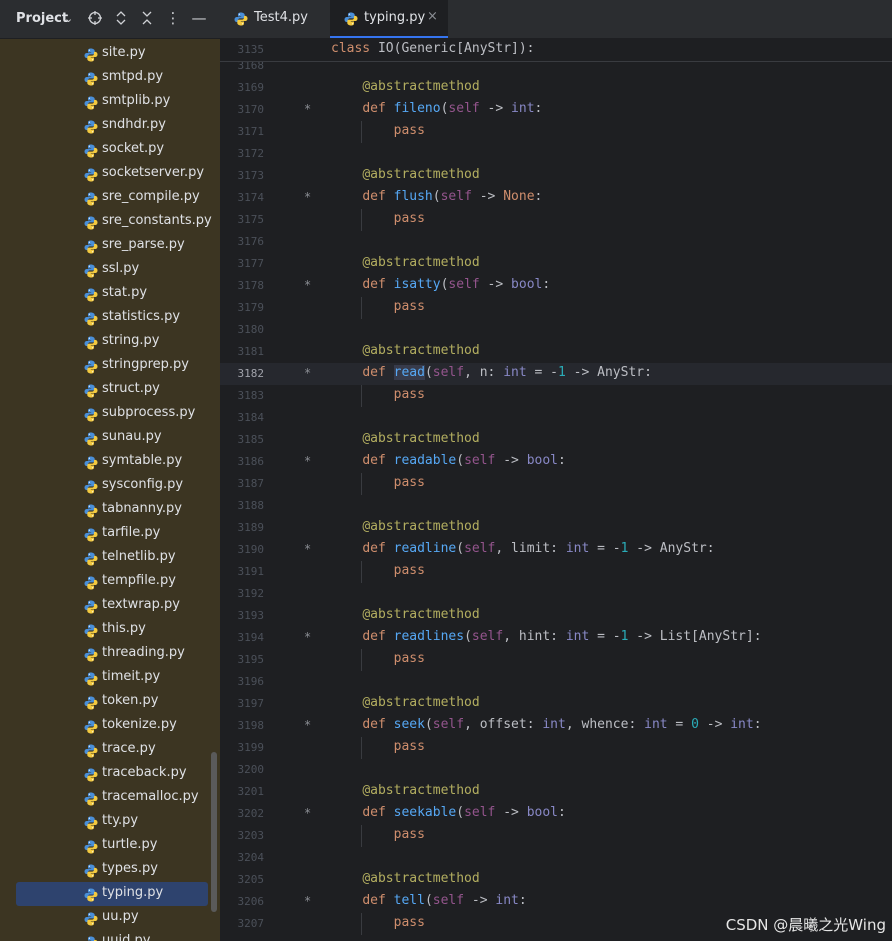  I want to click on code-line: 3191 pass, so click(556, 572).